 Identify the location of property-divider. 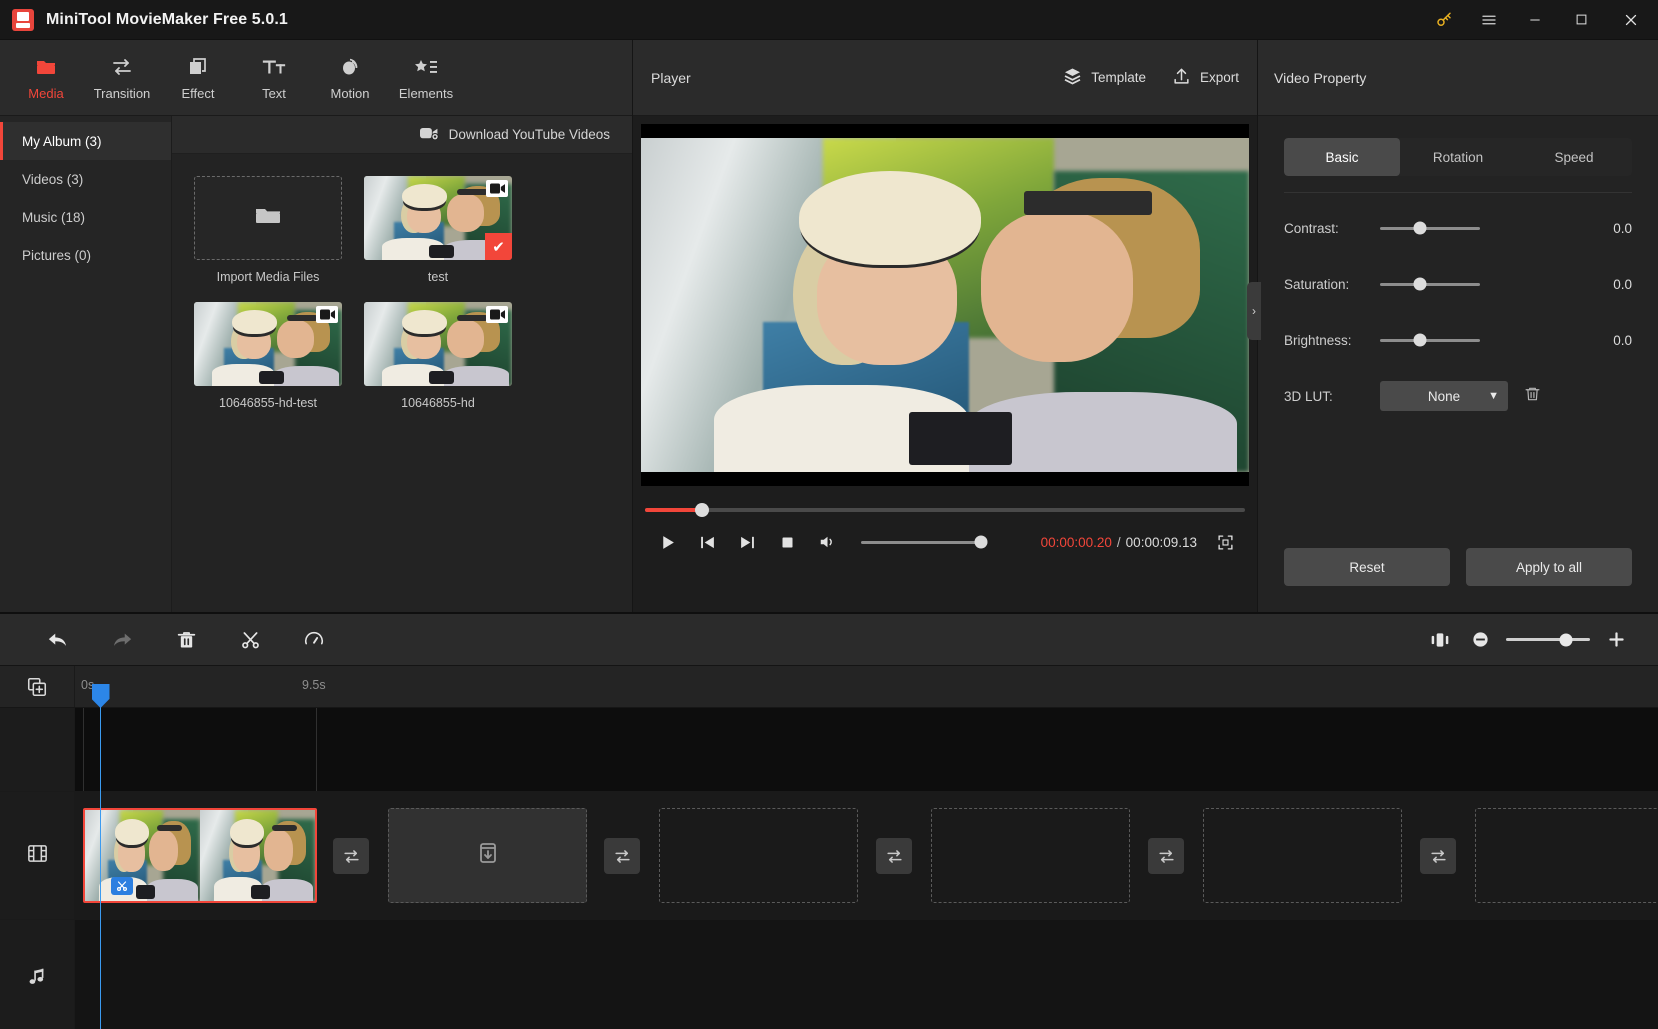
(1458, 192).